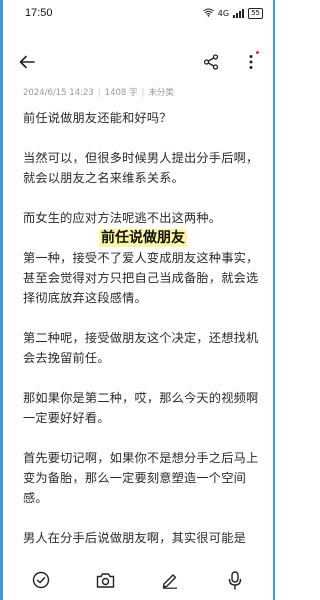 The width and height of the screenshot is (320, 600). What do you see at coordinates (58, 93) in the screenshot?
I see `note-date: 2024/6/15 14:23` at bounding box center [58, 93].